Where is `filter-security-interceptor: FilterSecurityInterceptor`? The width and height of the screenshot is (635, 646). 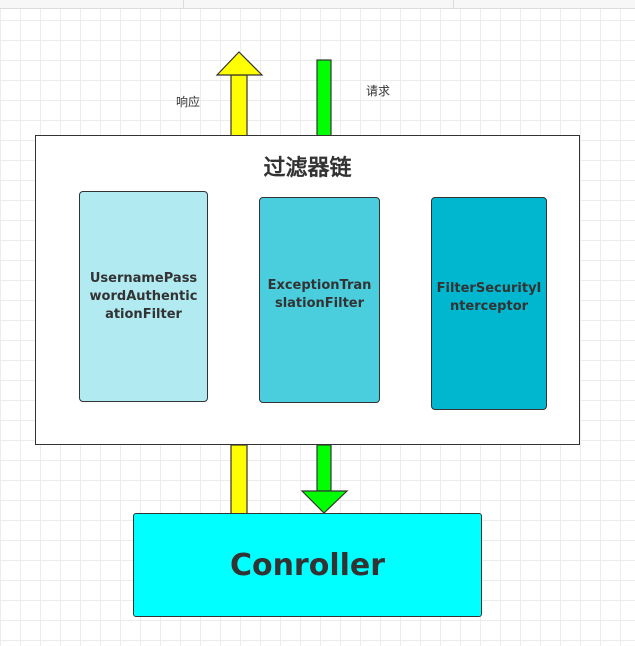 filter-security-interceptor: FilterSecurityInterceptor is located at coordinates (489, 303).